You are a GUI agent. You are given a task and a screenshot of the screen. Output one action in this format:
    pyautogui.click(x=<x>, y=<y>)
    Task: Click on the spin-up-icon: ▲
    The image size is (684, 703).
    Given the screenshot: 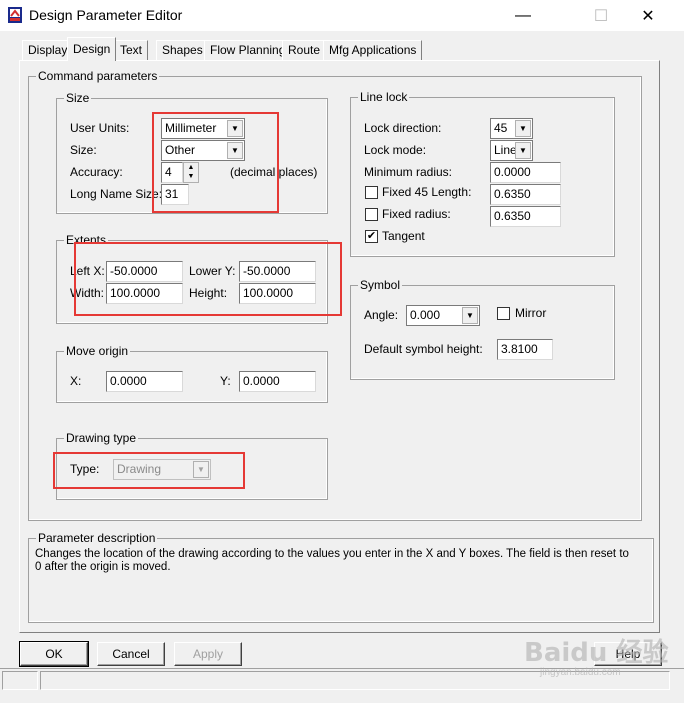 What is the action you would take?
    pyautogui.click(x=191, y=167)
    